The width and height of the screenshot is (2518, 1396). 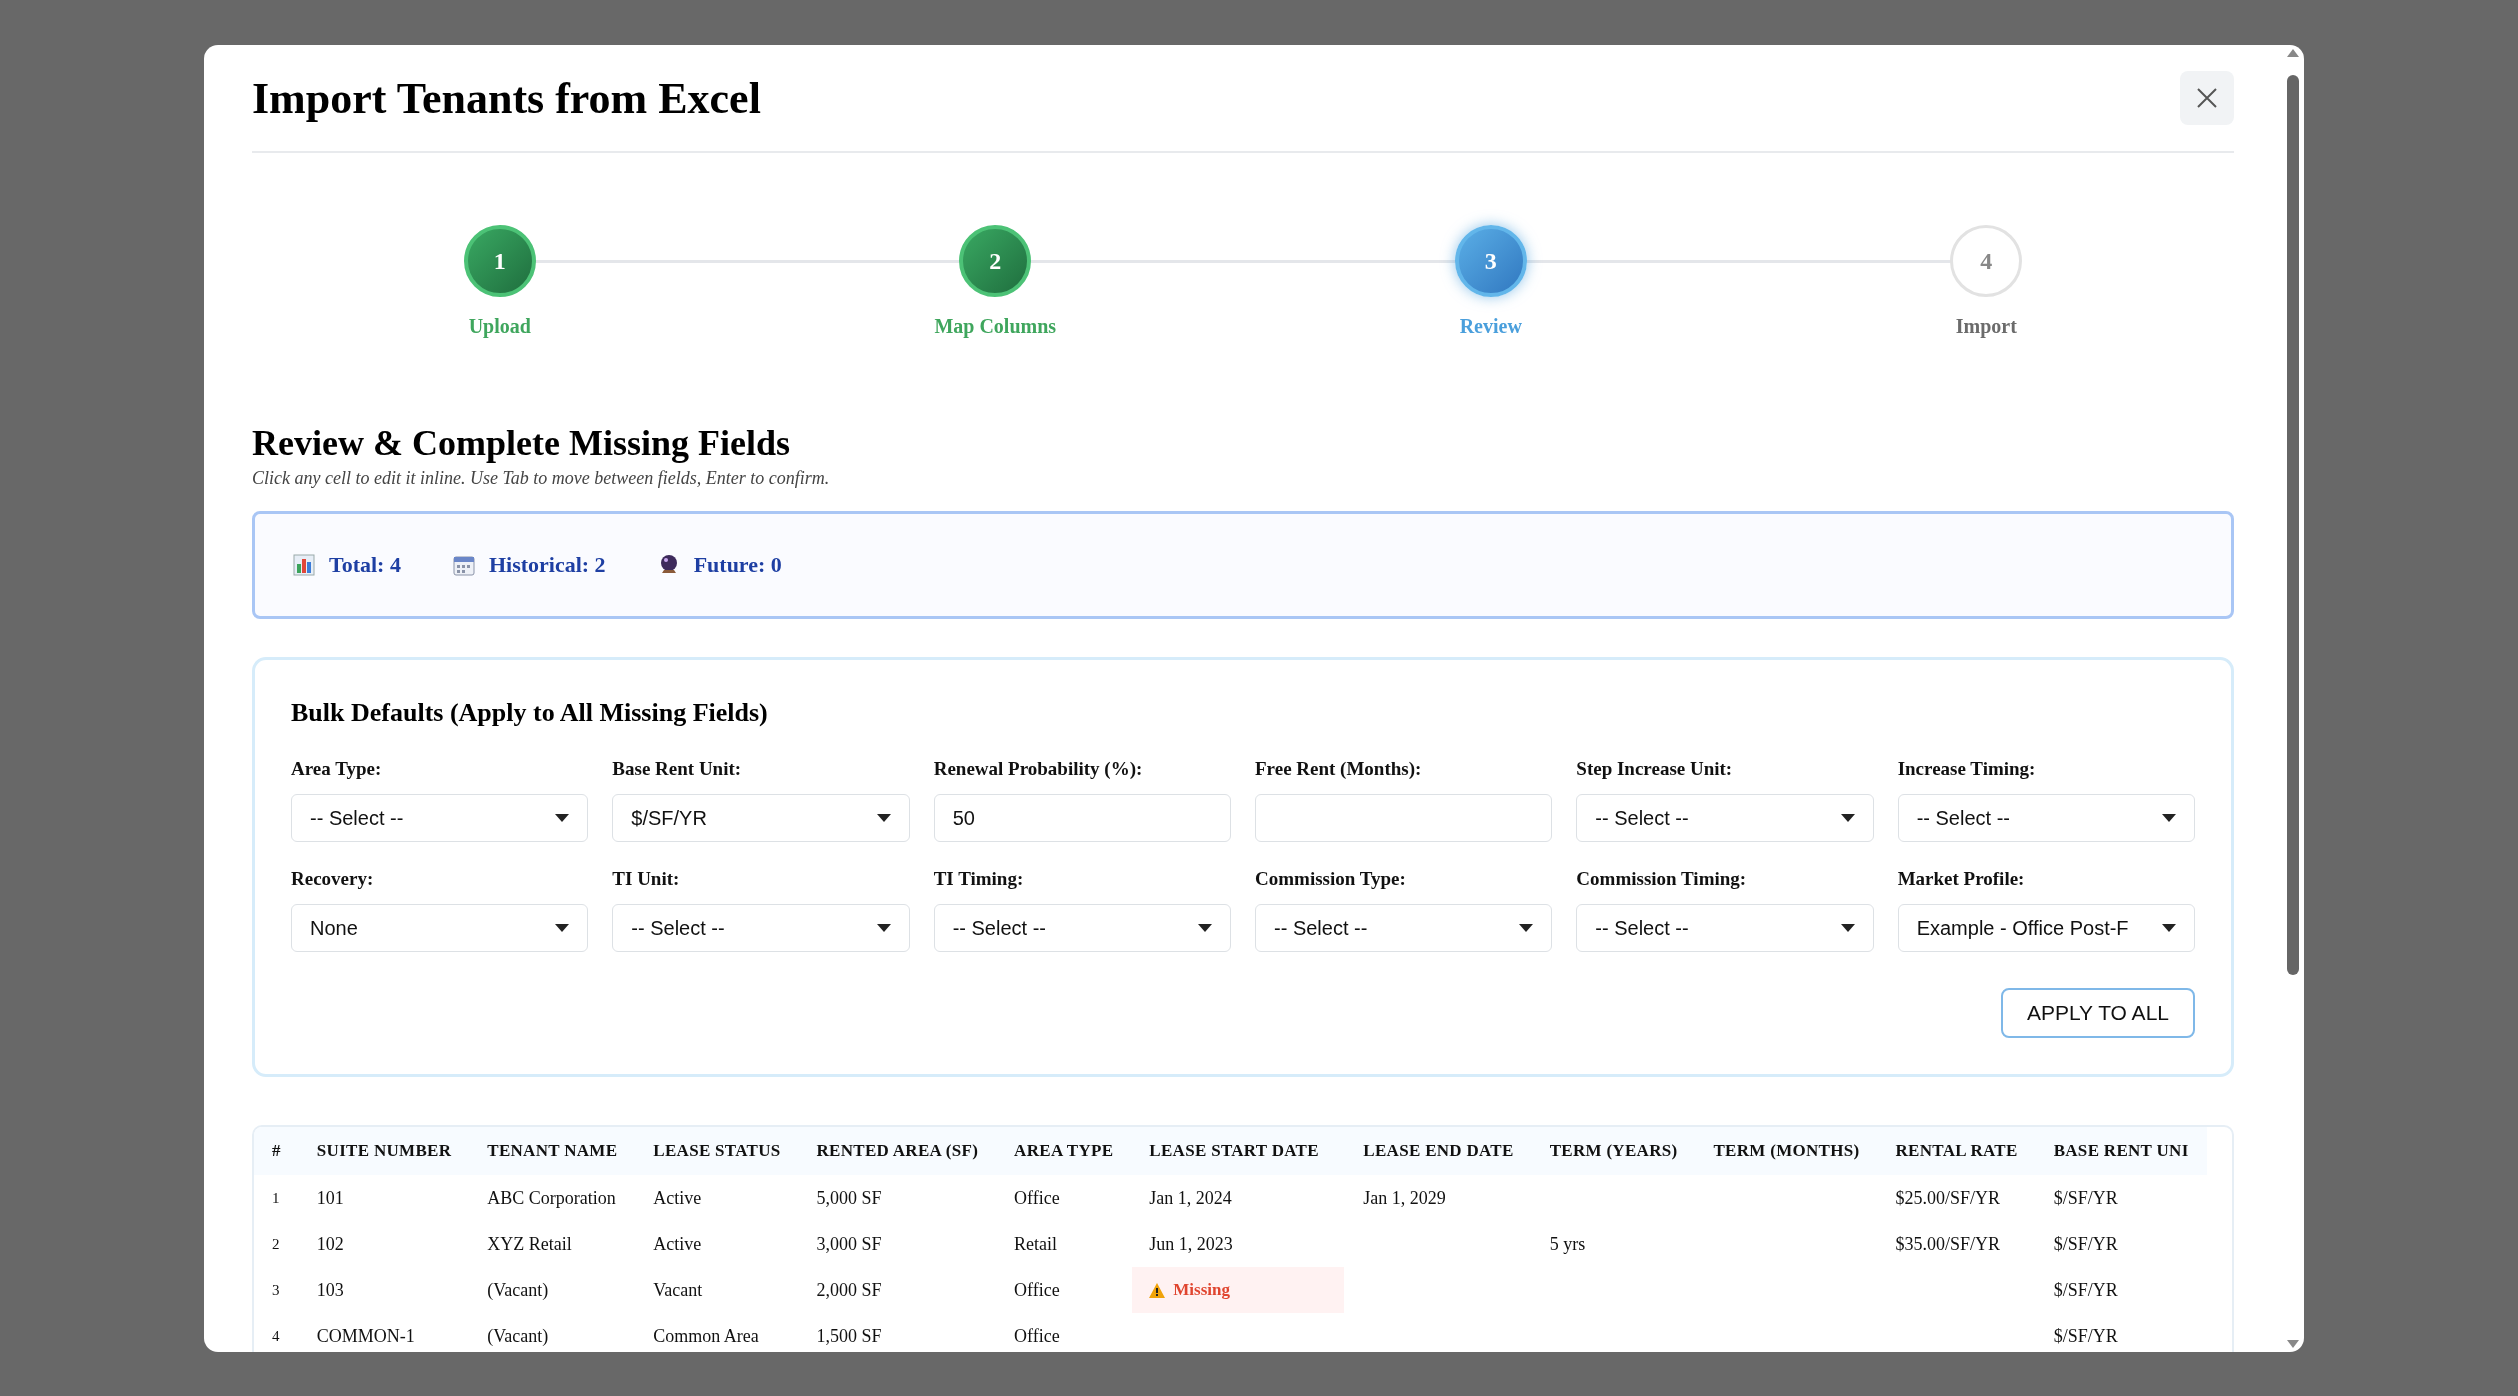 What do you see at coordinates (761, 818) in the screenshot?
I see `select-field: $/SF/YR` at bounding box center [761, 818].